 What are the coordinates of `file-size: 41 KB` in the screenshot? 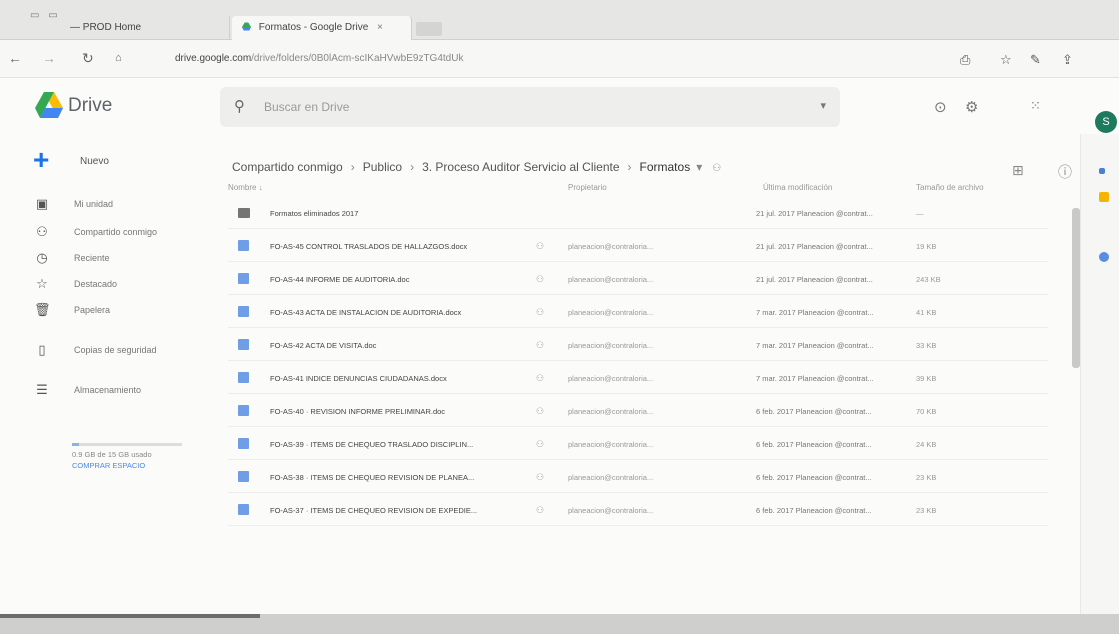 It's located at (926, 312).